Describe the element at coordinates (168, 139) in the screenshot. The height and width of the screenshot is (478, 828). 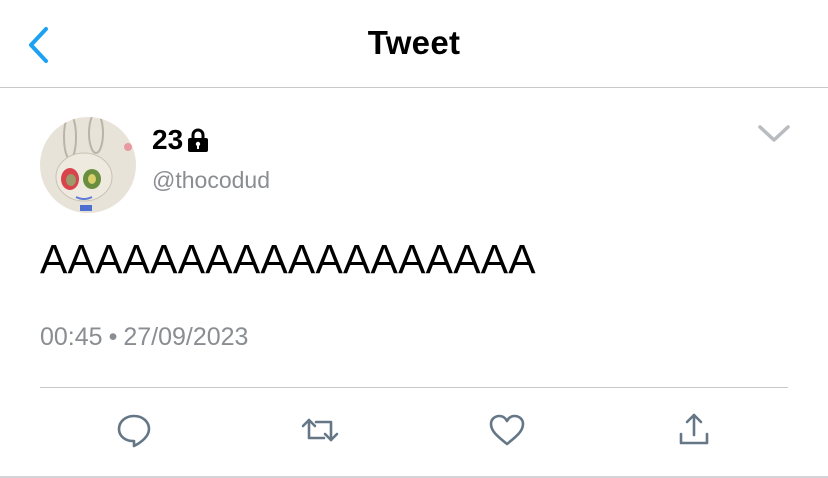
I see `display-name-text: 23` at that location.